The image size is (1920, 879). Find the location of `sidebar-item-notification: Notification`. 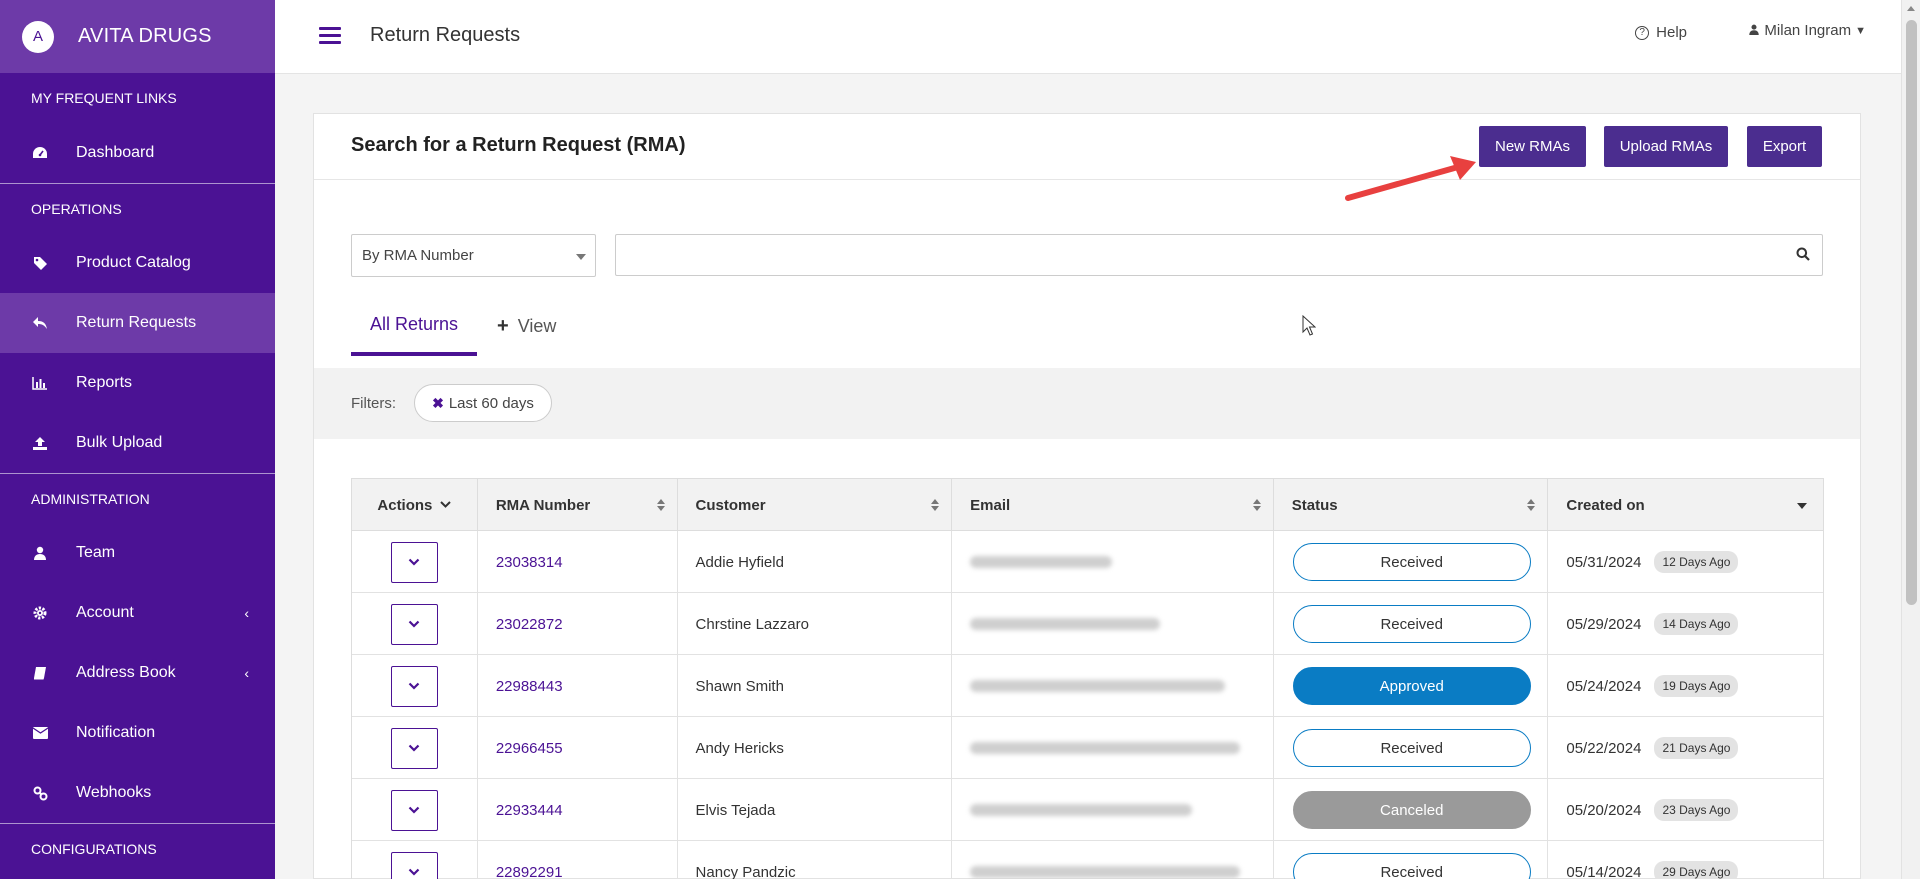

sidebar-item-notification: Notification is located at coordinates (137, 733).